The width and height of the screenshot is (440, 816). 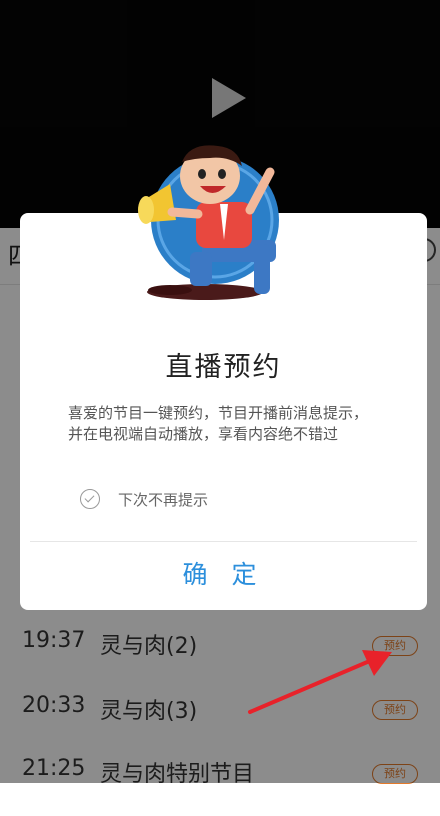 I want to click on mascot-illustration, so click(x=208, y=222).